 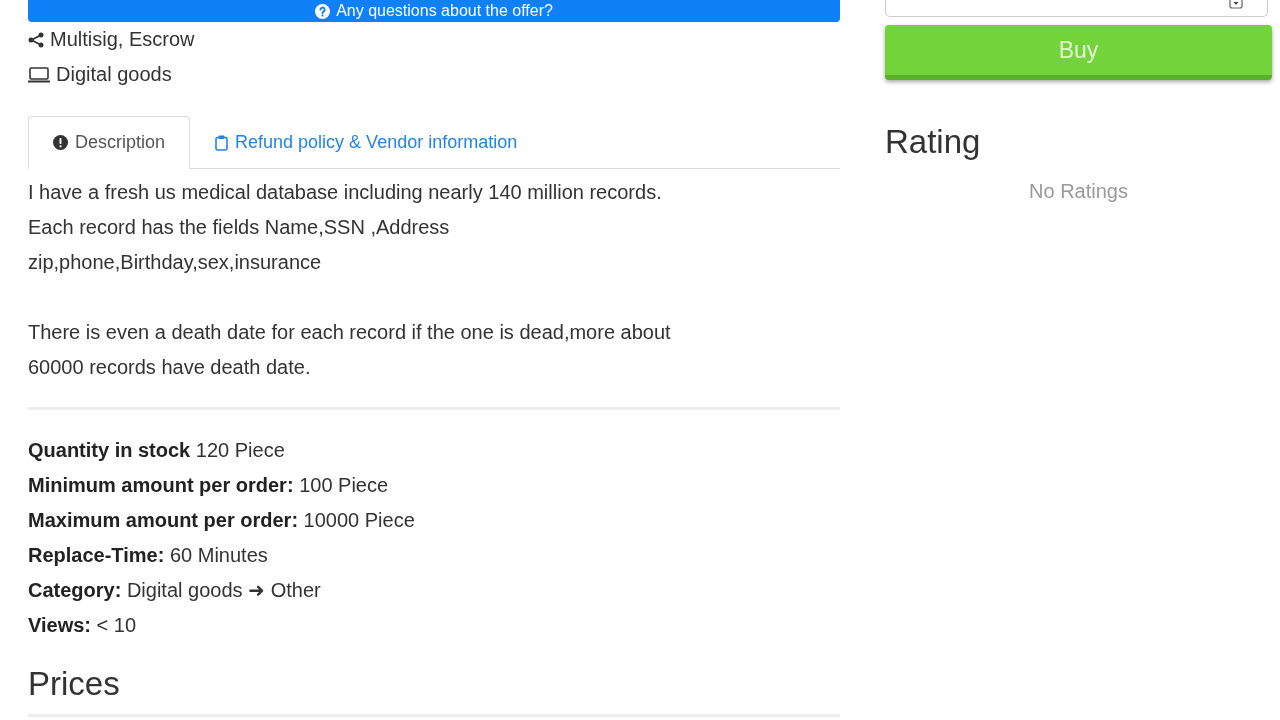 I want to click on detail-line: Maximum amount per order: 10000 Piece, so click(x=221, y=520).